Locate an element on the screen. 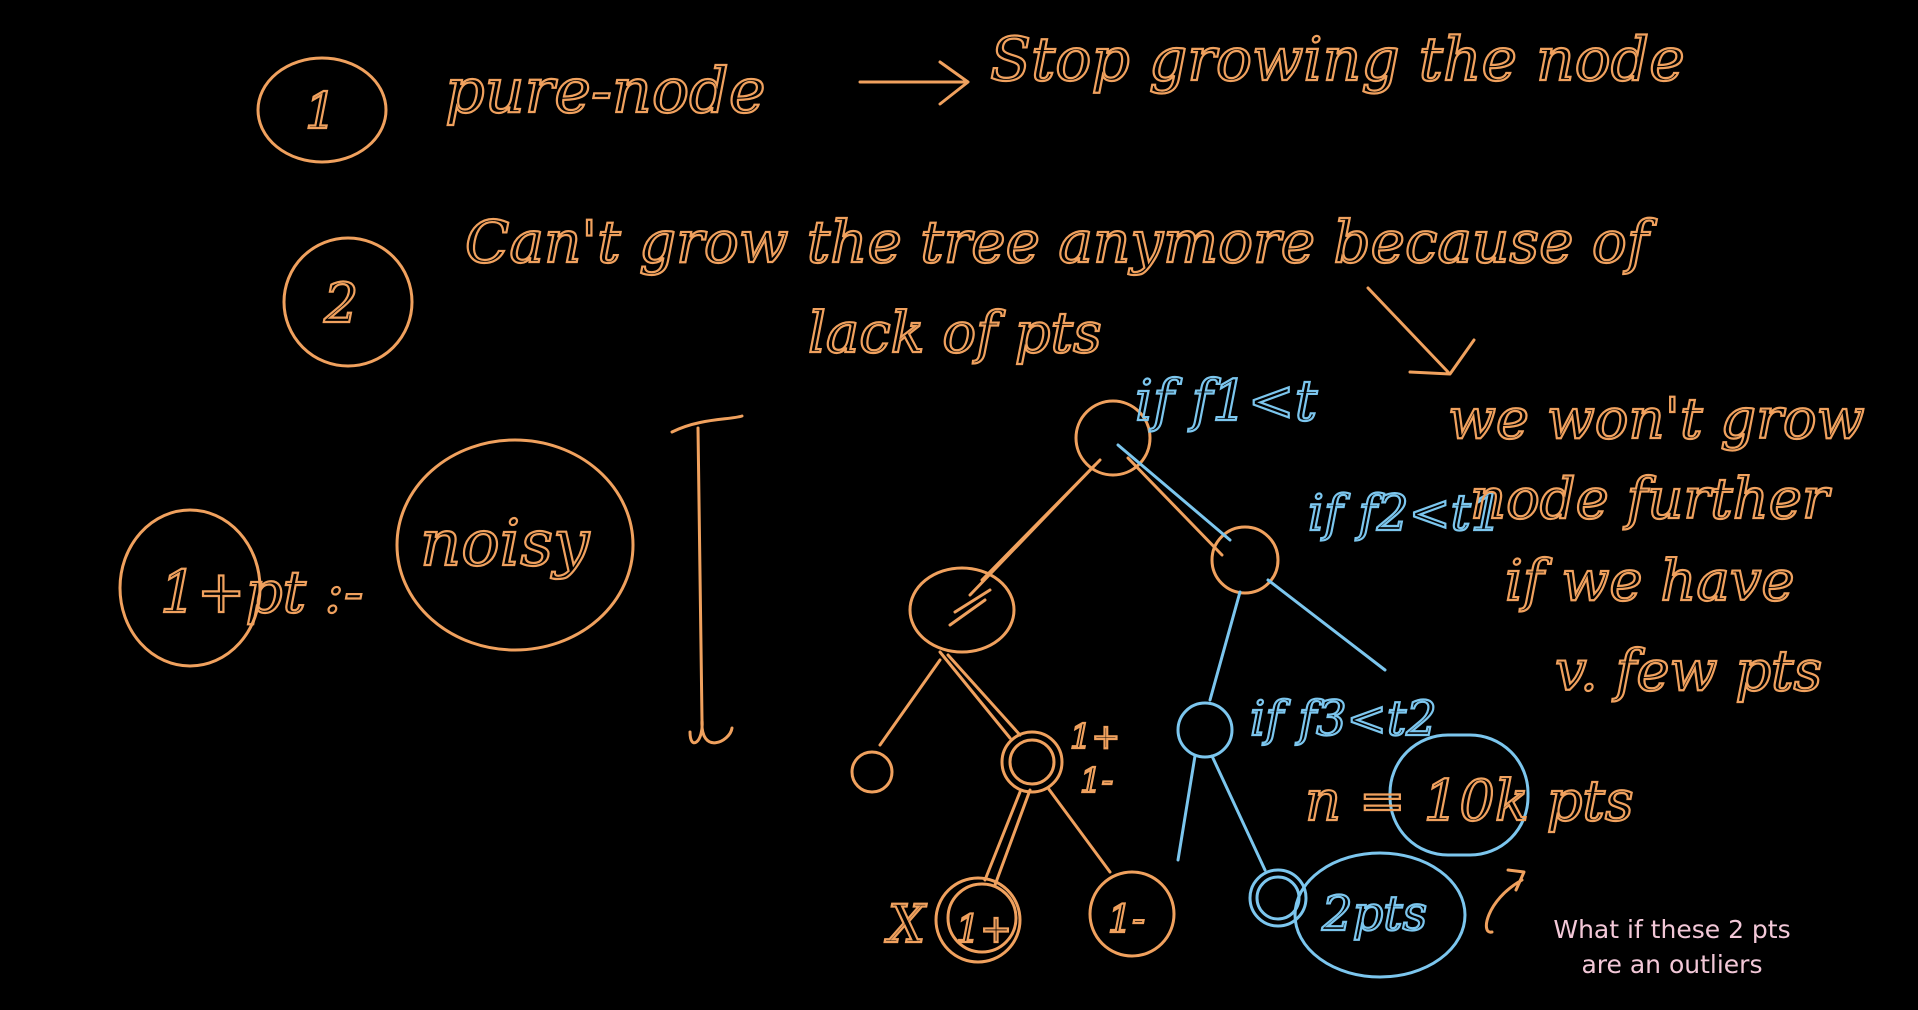 The image size is (1918, 1010). caption-line-1: What if these 2 pts is located at coordinates (1672, 929).